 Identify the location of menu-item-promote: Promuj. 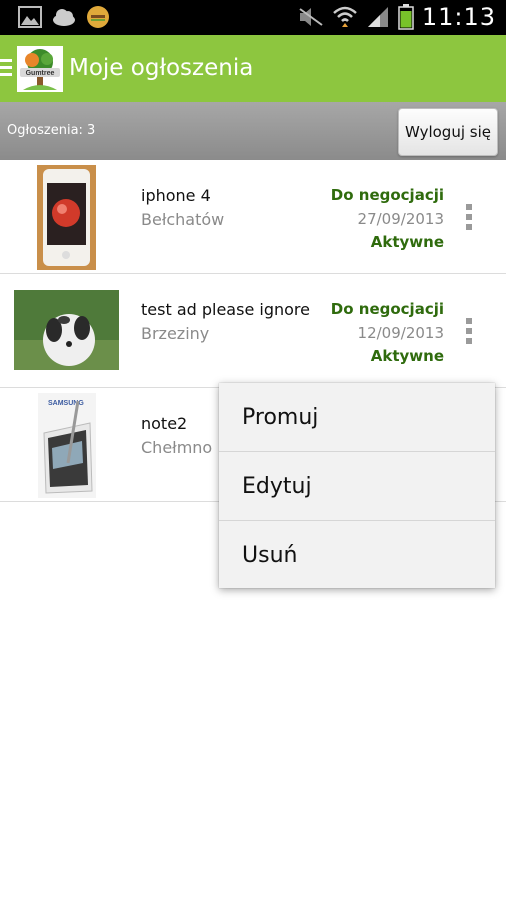
(357, 417).